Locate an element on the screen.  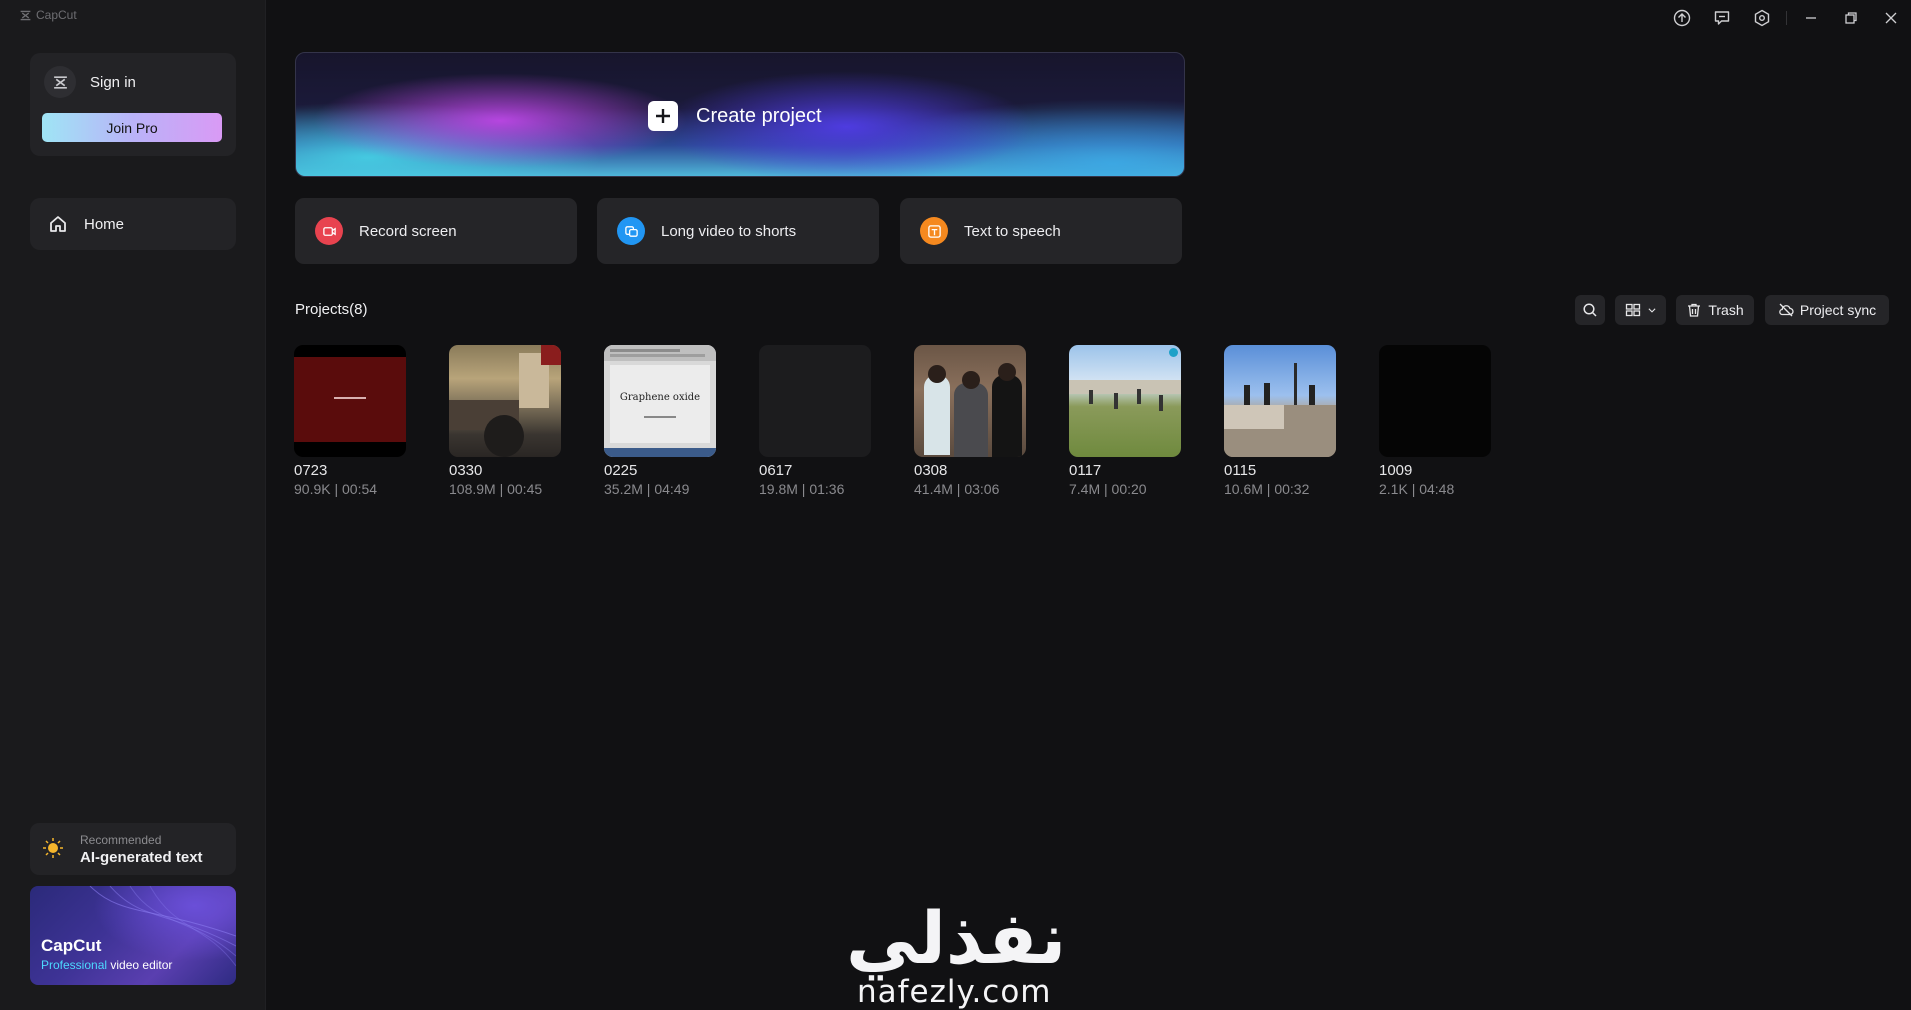
sidebar-item-label: Home is located at coordinates (104, 224).